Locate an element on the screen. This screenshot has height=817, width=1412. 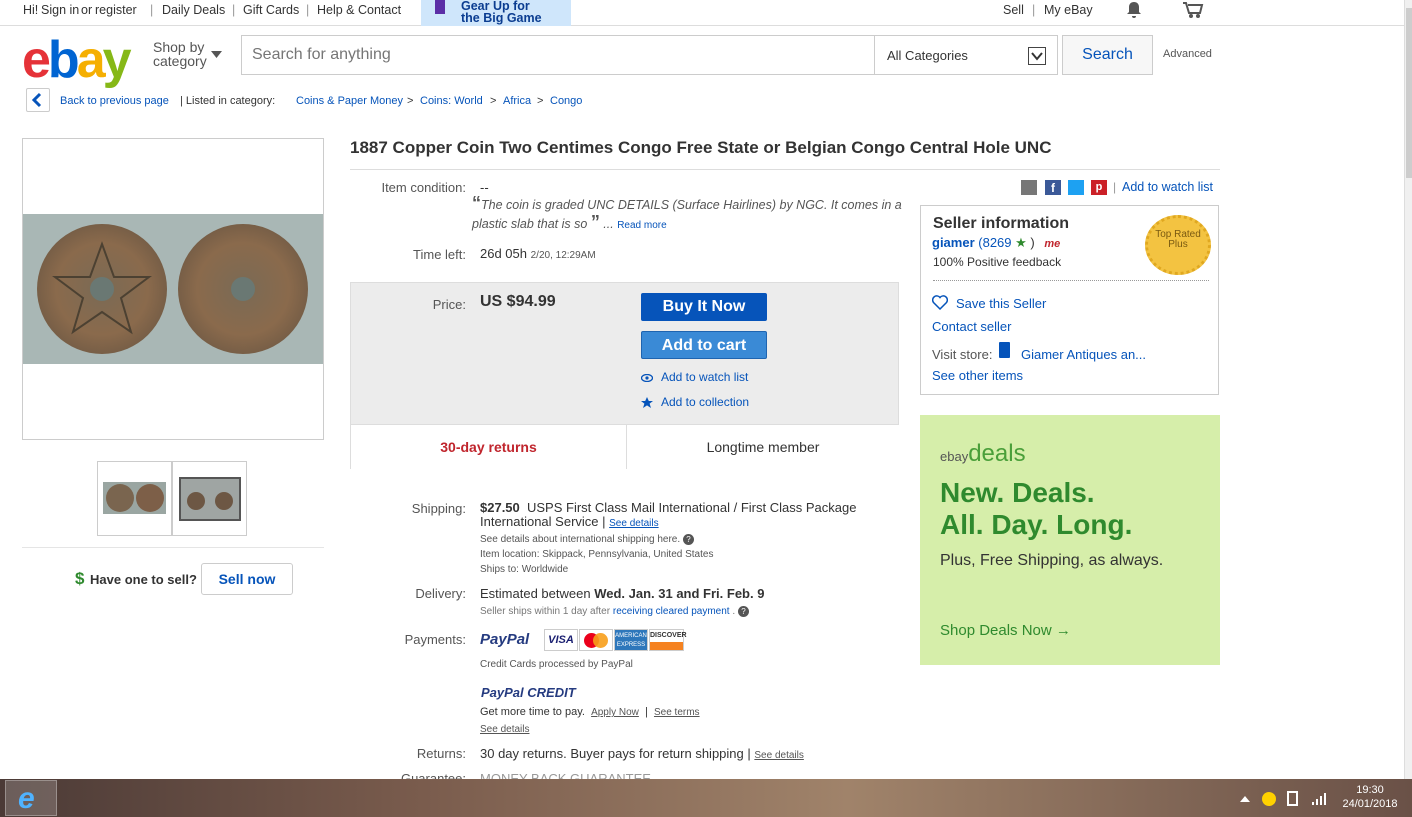
main-product-image is located at coordinates (173, 289).